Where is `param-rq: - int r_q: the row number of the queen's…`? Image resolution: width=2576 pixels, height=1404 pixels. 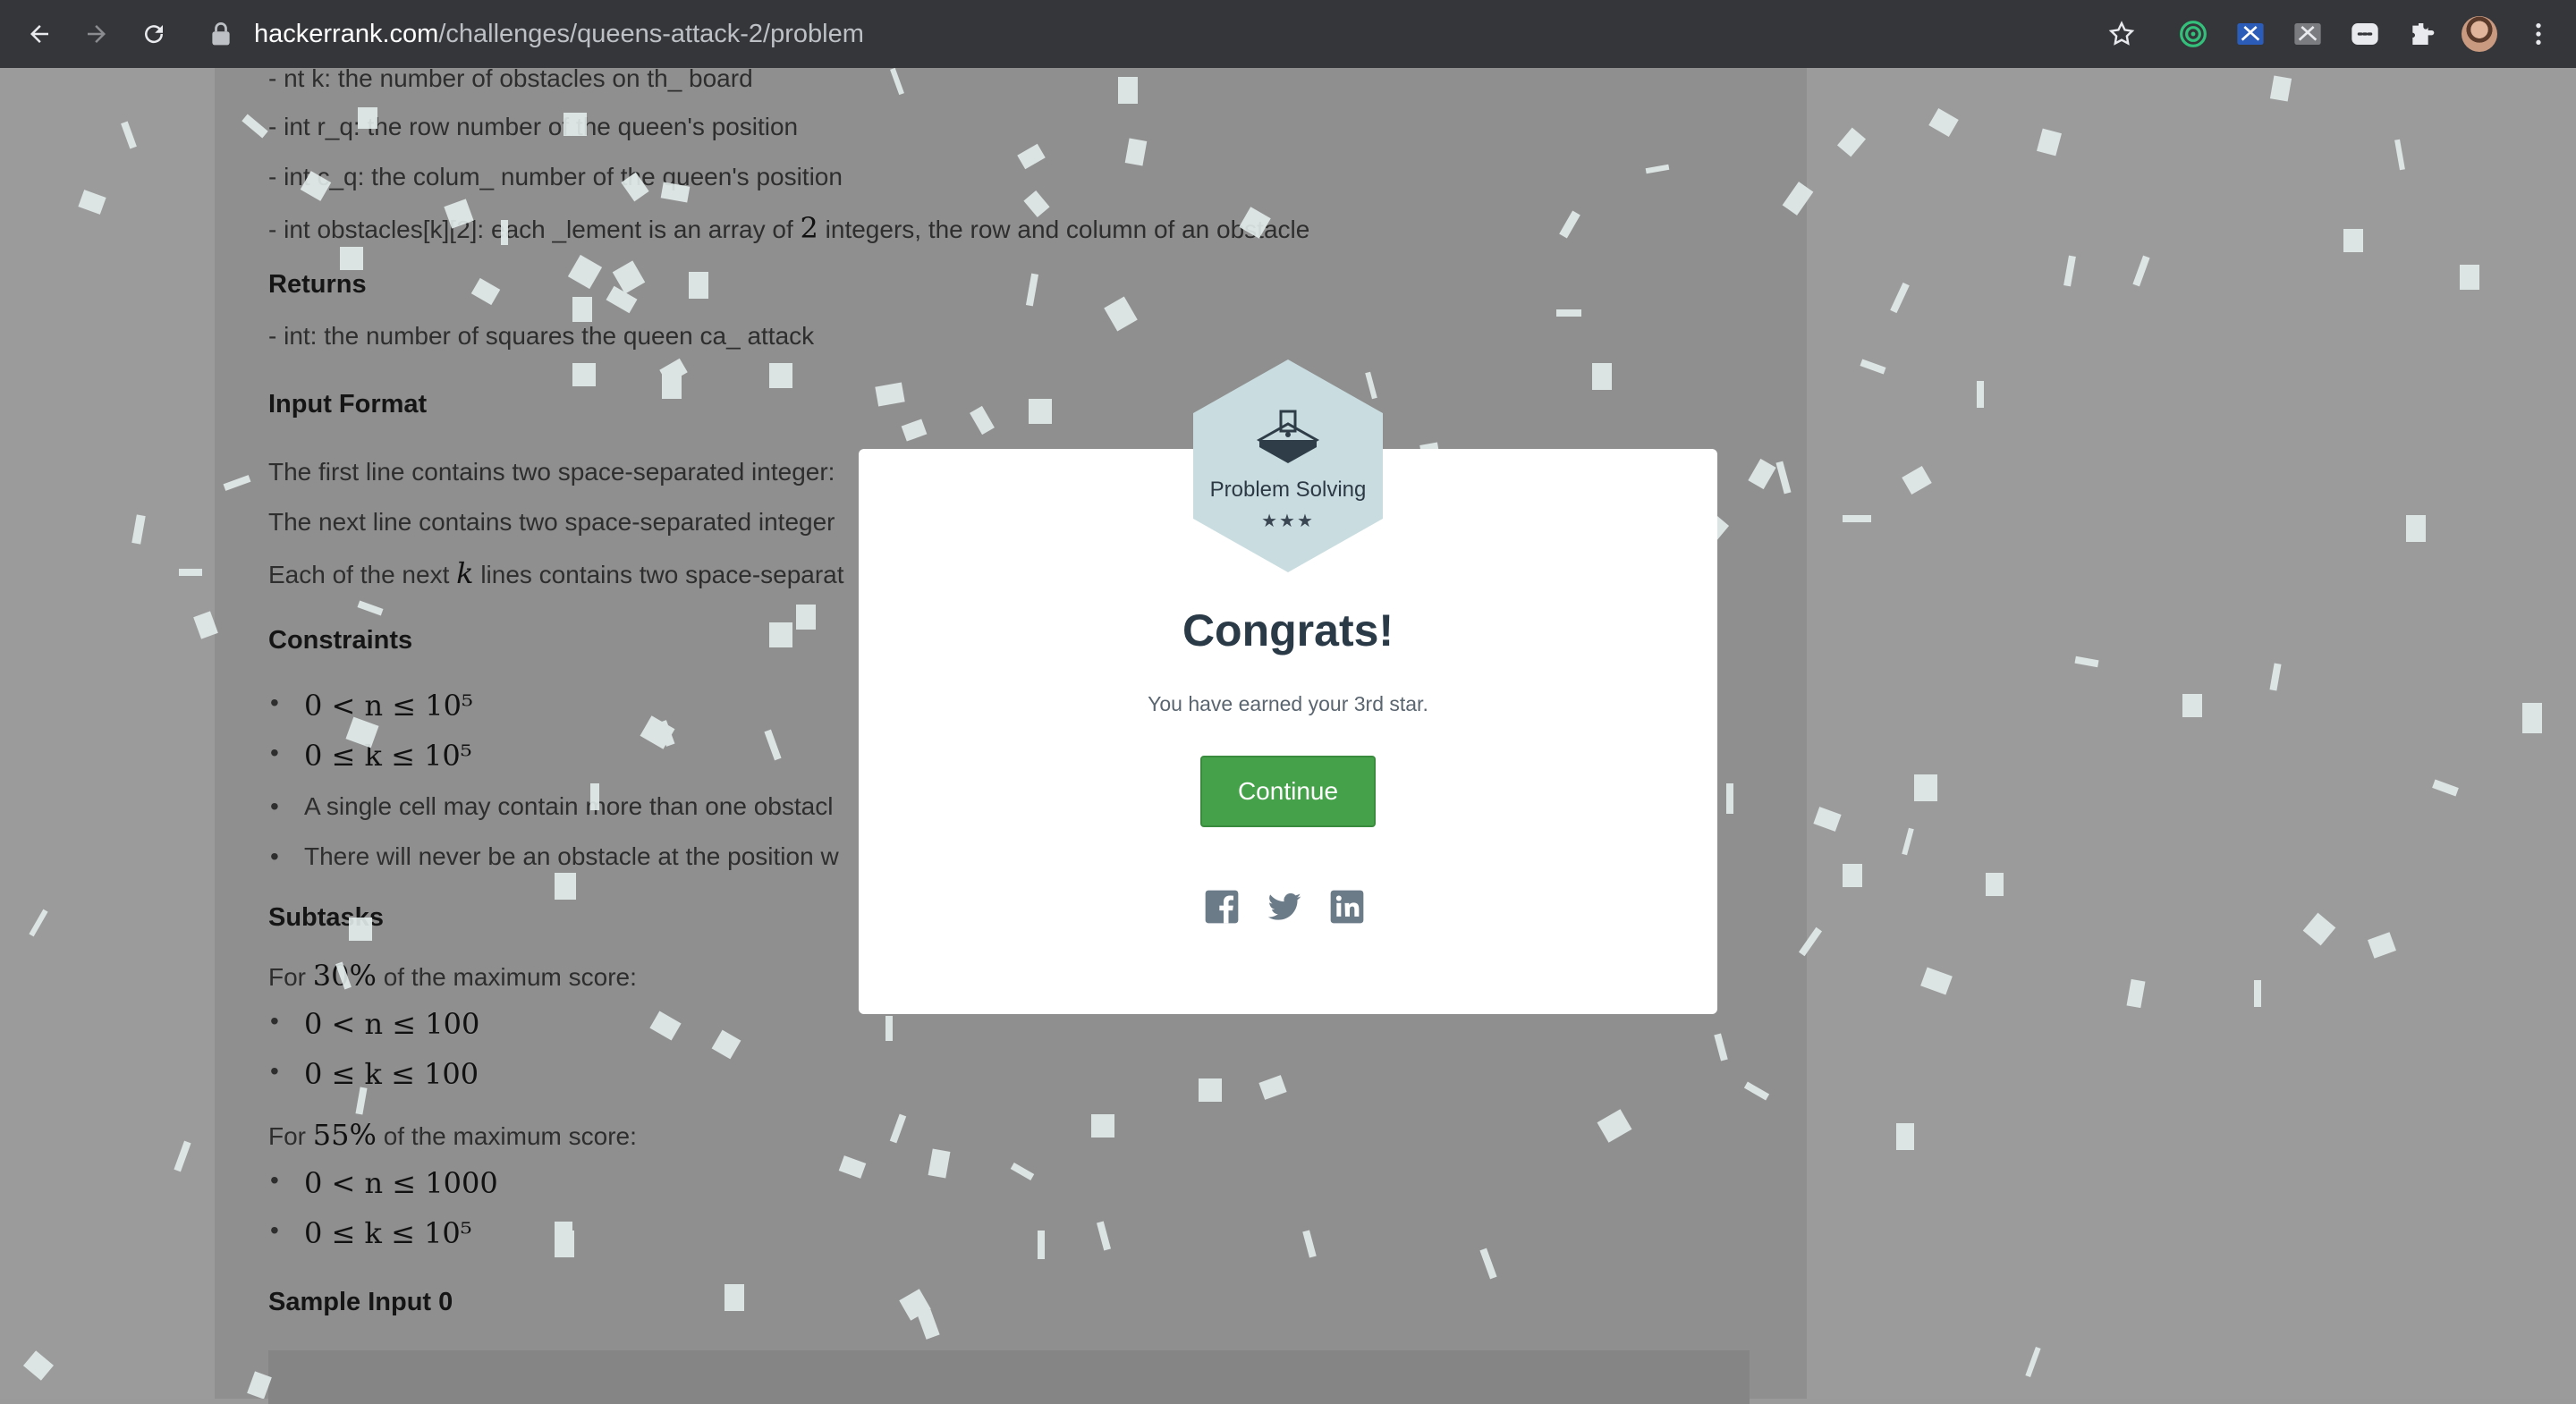
param-rq: - int r_q: the row number of the queen's… is located at coordinates (533, 127).